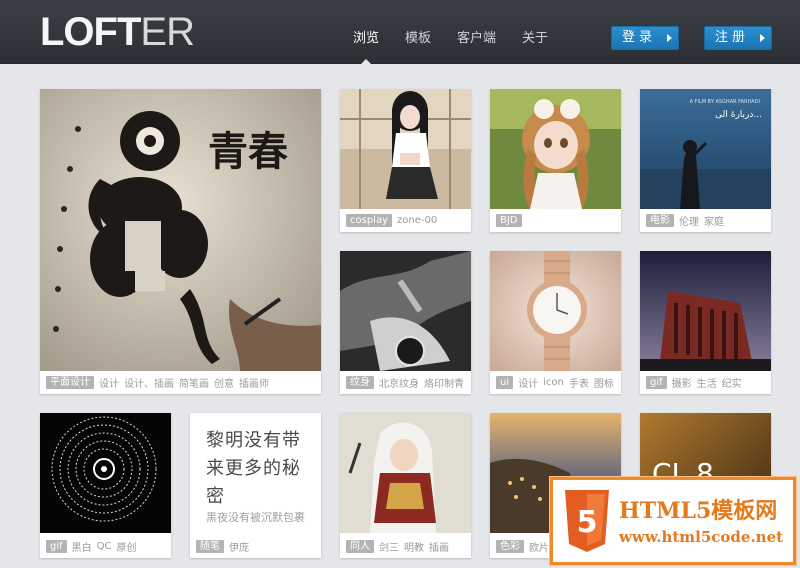 The image size is (800, 568). Describe the element at coordinates (256, 546) in the screenshot. I see `post-tags: 随笔 伊庞` at that location.